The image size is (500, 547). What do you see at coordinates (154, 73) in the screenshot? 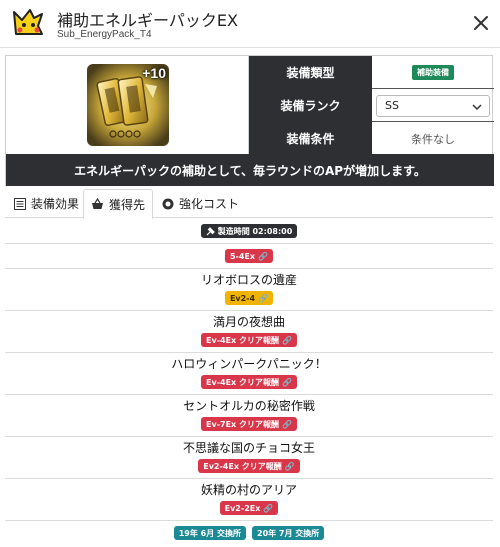
I see `enhance-level: +10` at bounding box center [154, 73].